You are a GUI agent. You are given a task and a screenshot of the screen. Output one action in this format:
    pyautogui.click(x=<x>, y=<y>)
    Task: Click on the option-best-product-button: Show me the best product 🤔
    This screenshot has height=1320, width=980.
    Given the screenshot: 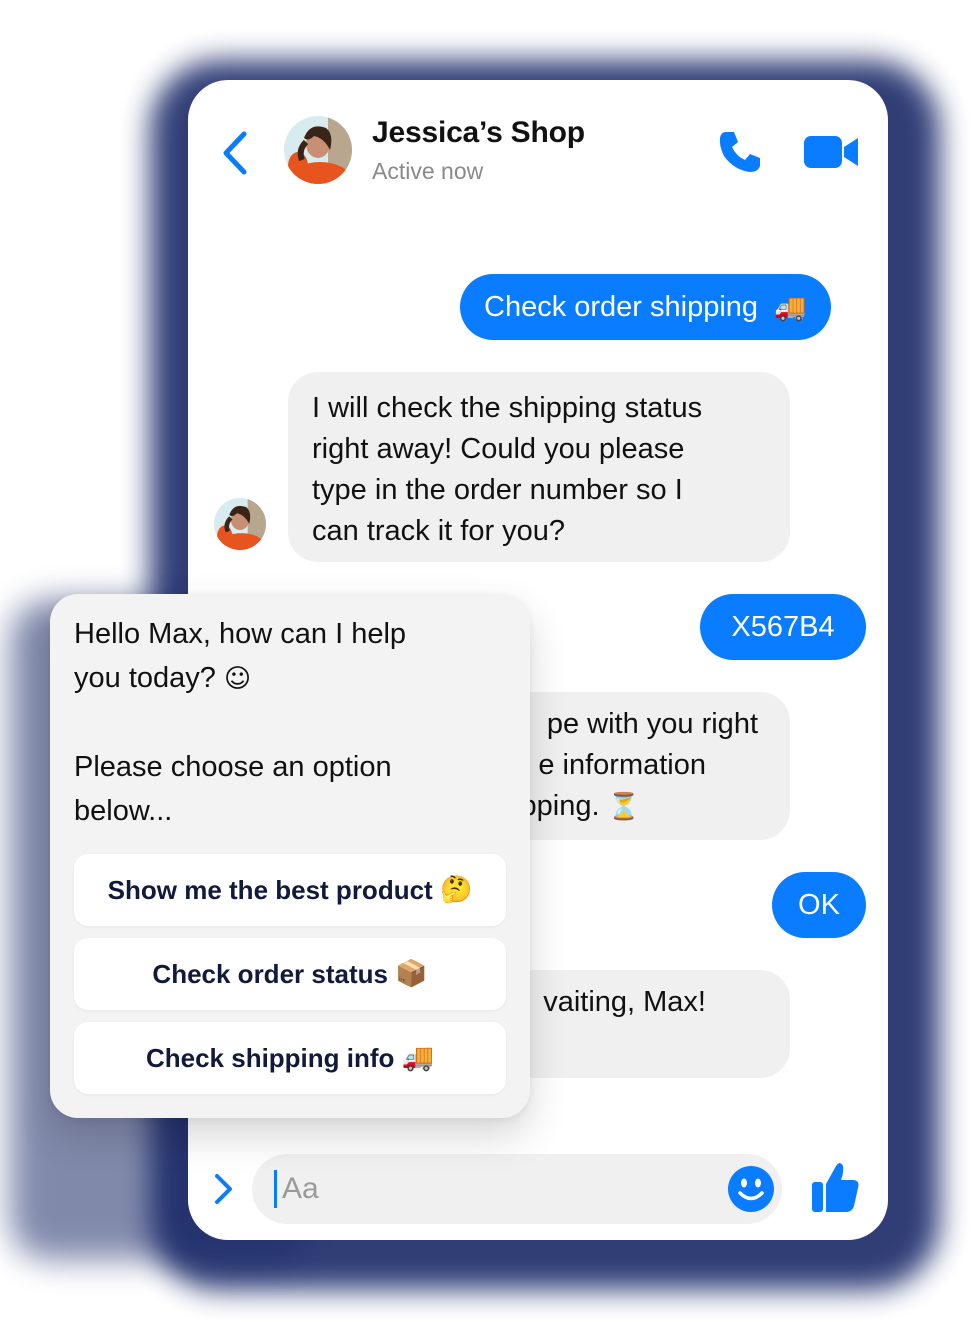 What is the action you would take?
    pyautogui.click(x=290, y=890)
    